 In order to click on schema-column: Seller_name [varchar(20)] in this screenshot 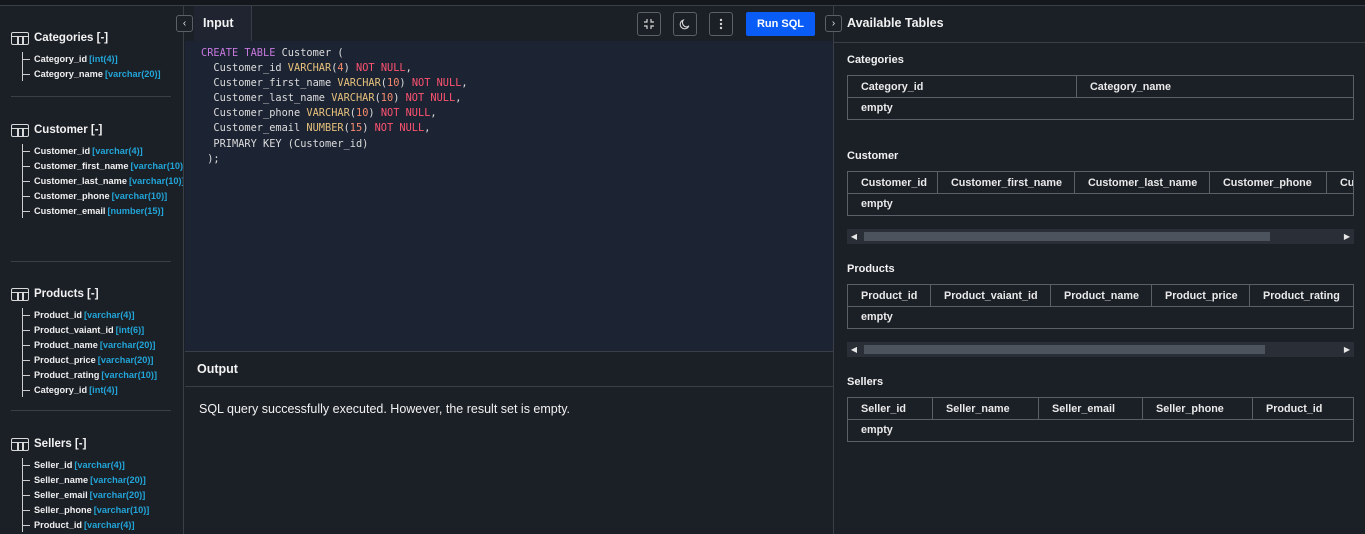, I will do `click(91, 480)`.